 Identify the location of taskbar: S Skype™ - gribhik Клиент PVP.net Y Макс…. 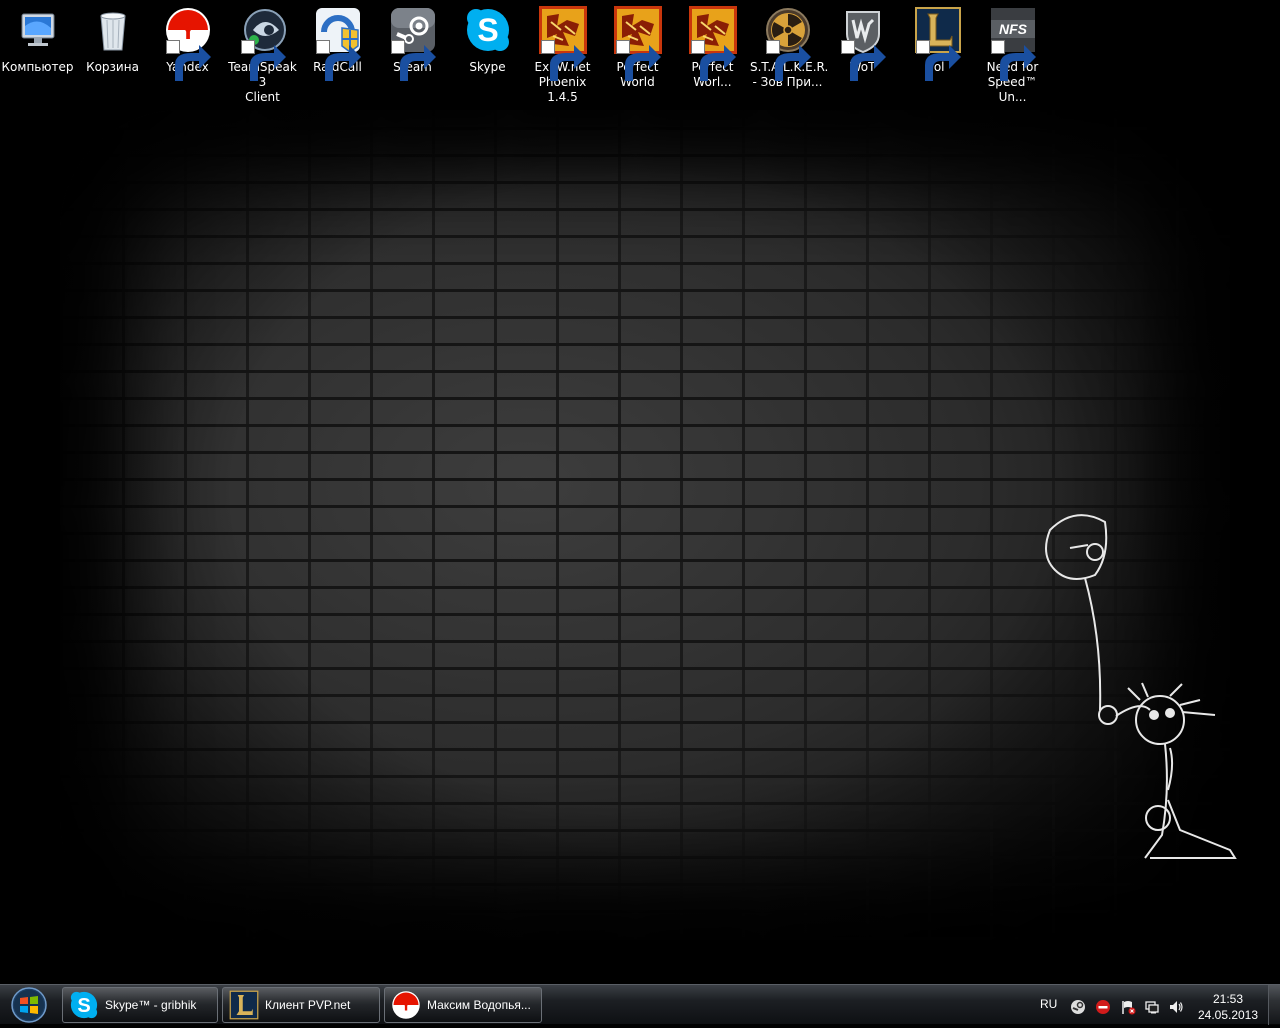
(640, 1004).